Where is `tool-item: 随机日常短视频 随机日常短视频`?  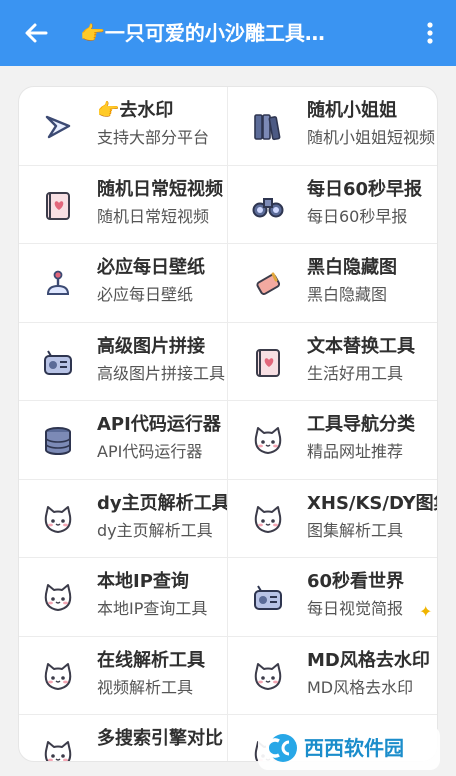 tool-item: 随机日常短视频 随机日常短视频 is located at coordinates (123, 204).